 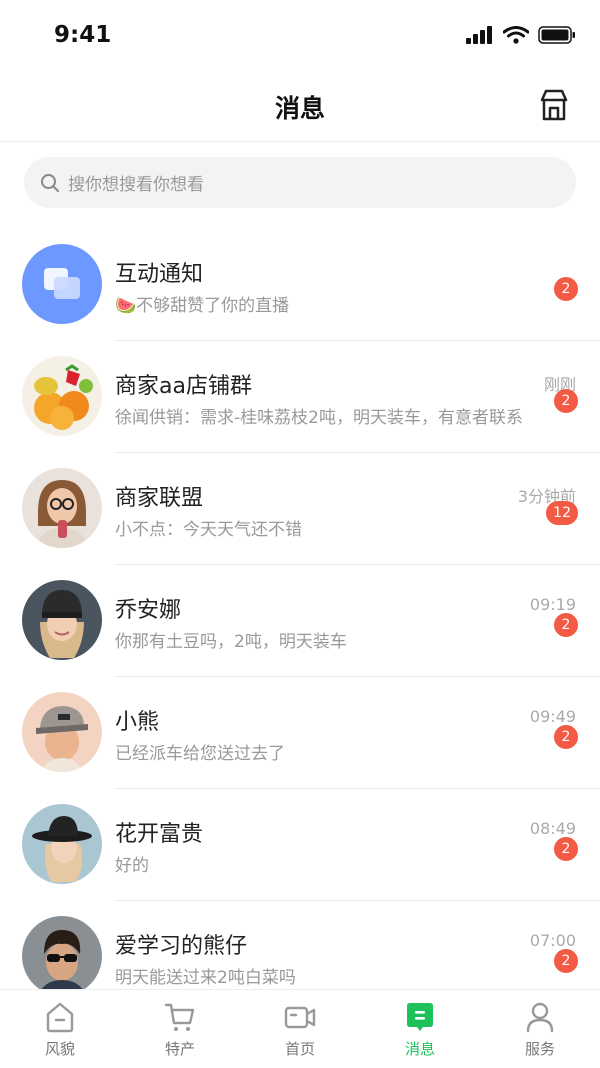 What do you see at coordinates (552, 716) in the screenshot?
I see `conversation-time: 09:49` at bounding box center [552, 716].